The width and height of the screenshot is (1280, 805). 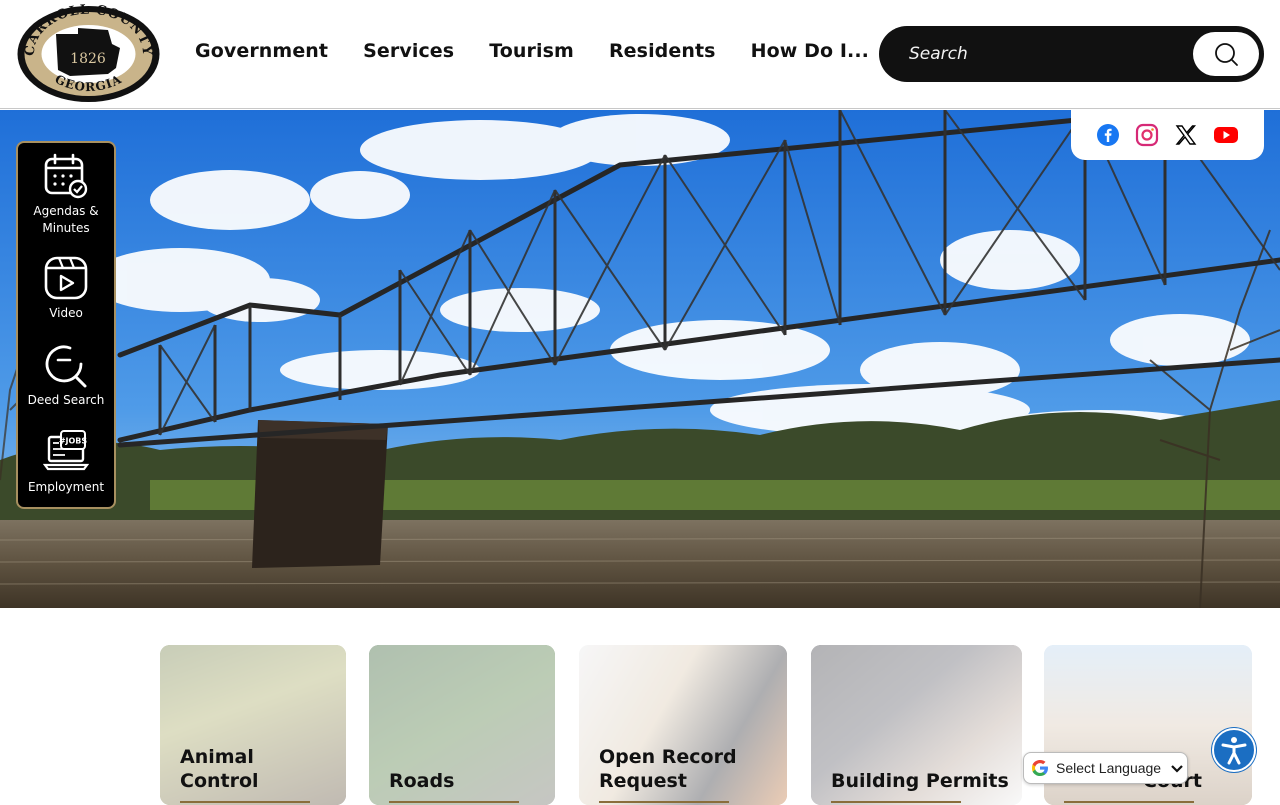 I want to click on quick-link-employment-label: Employment, so click(x=66, y=487).